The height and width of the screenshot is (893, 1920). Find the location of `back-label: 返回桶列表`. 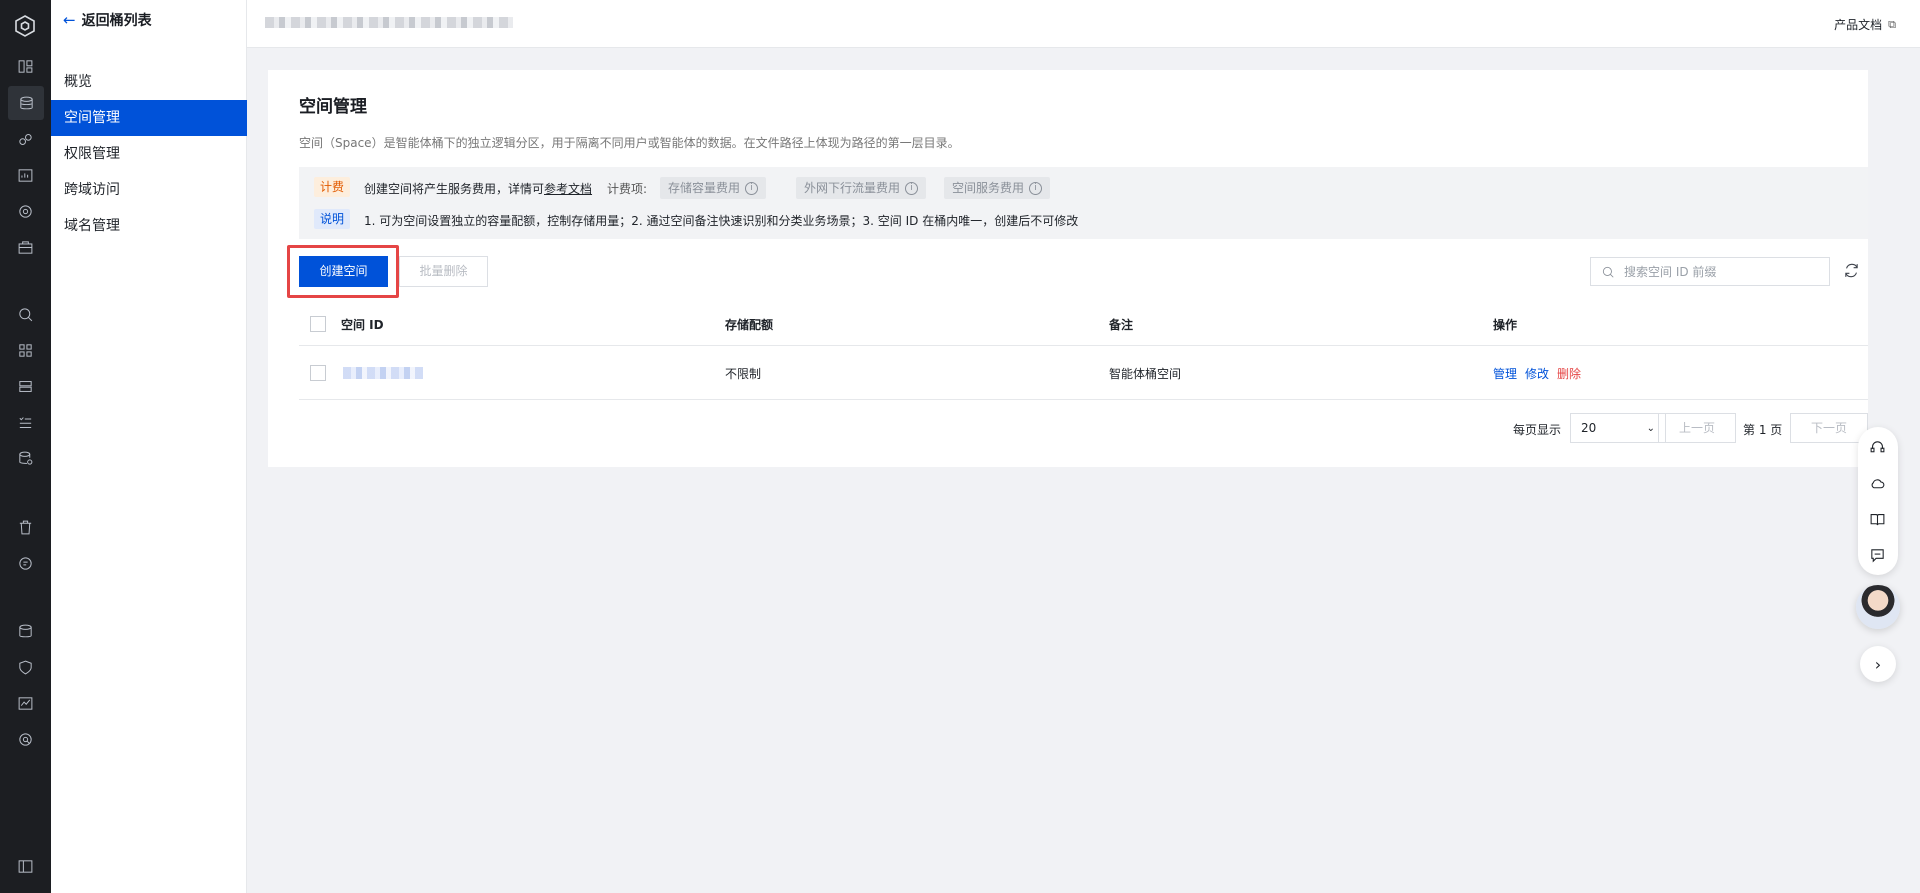

back-label: 返回桶列表 is located at coordinates (116, 21).